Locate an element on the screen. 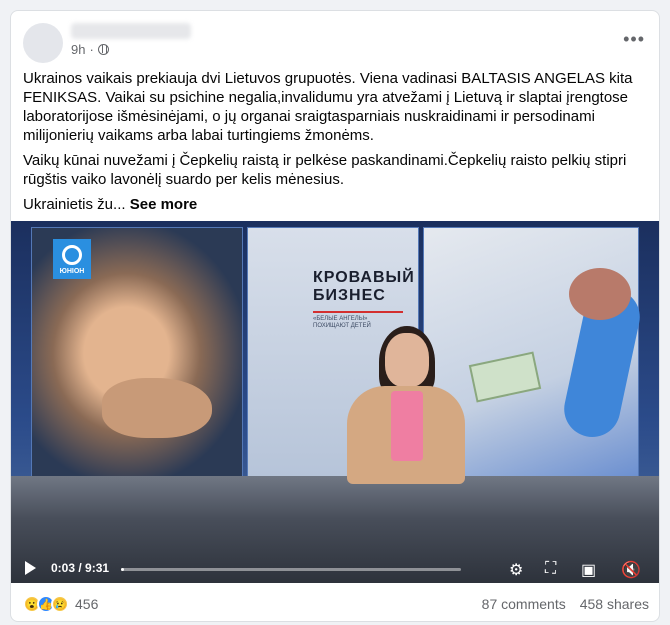 The height and width of the screenshot is (625, 670). cash-image is located at coordinates (505, 377).